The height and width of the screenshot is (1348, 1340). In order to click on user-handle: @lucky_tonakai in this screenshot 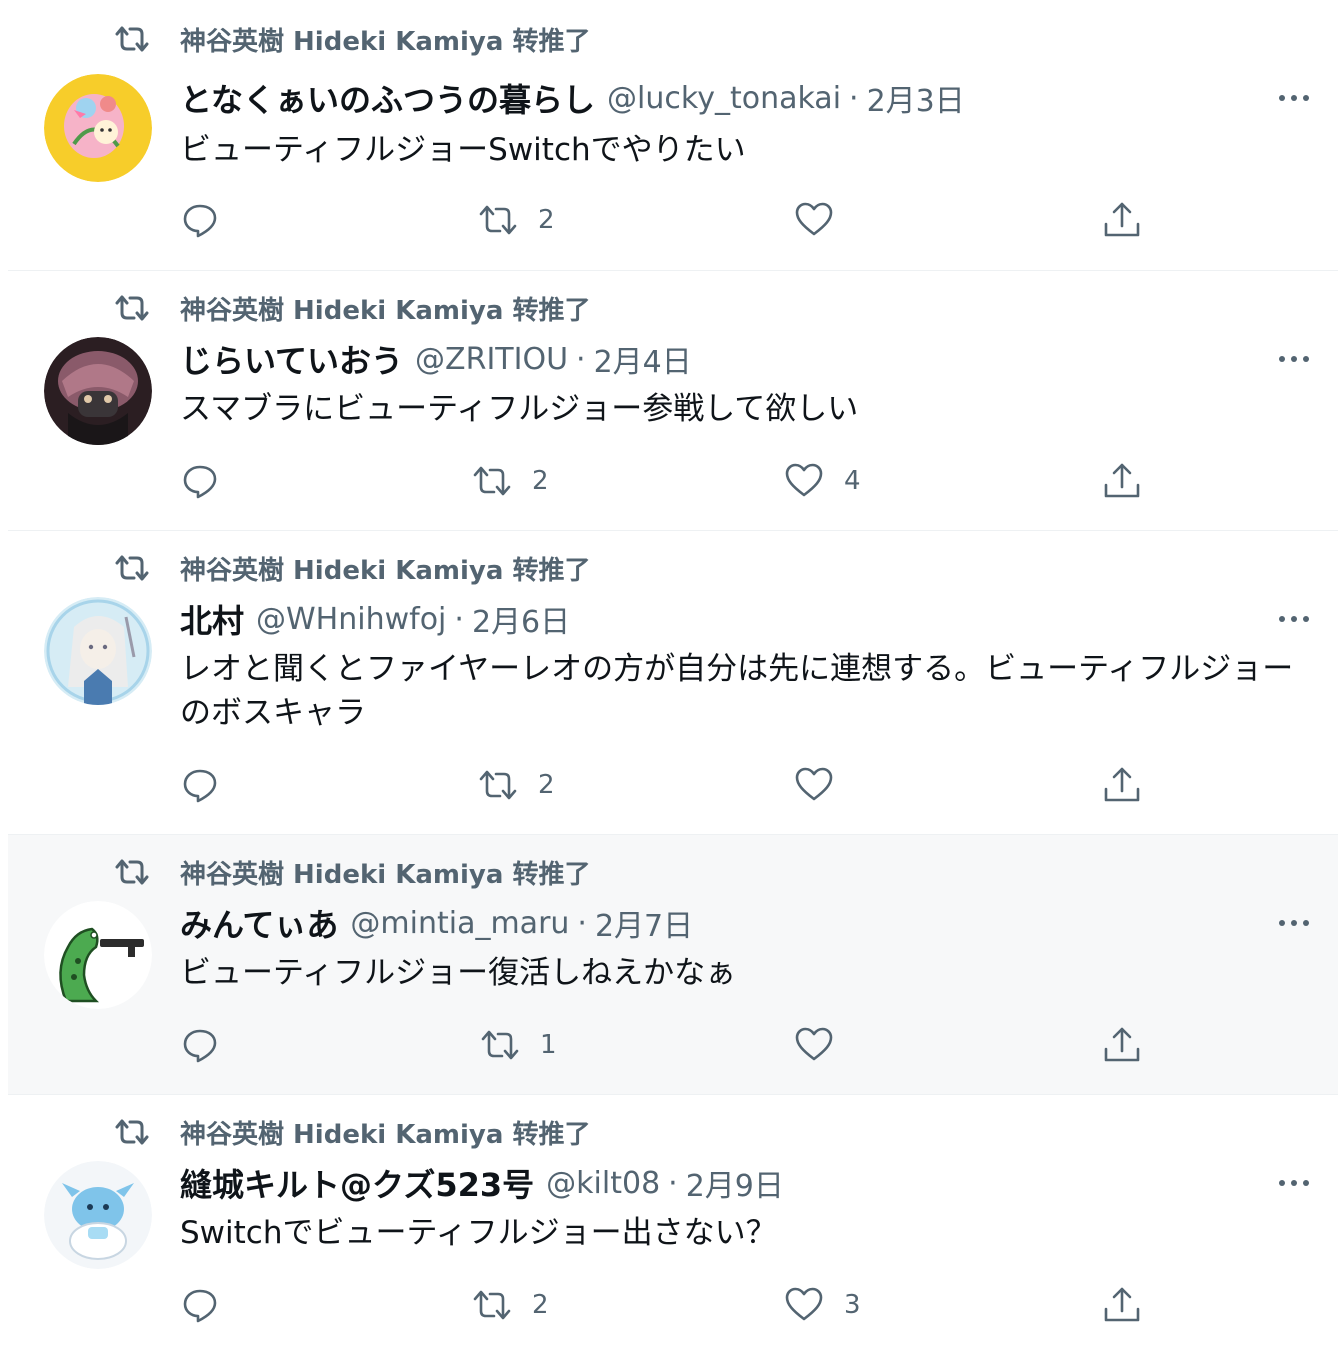, I will do `click(724, 98)`.